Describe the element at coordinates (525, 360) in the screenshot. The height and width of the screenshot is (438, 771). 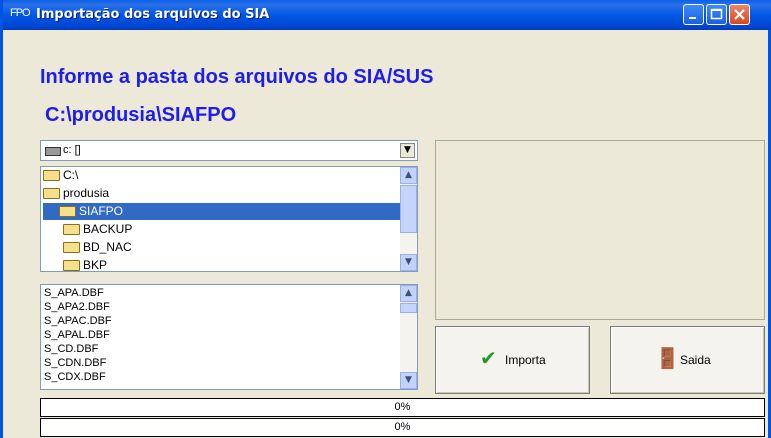
I see `import-button-label: Importa` at that location.